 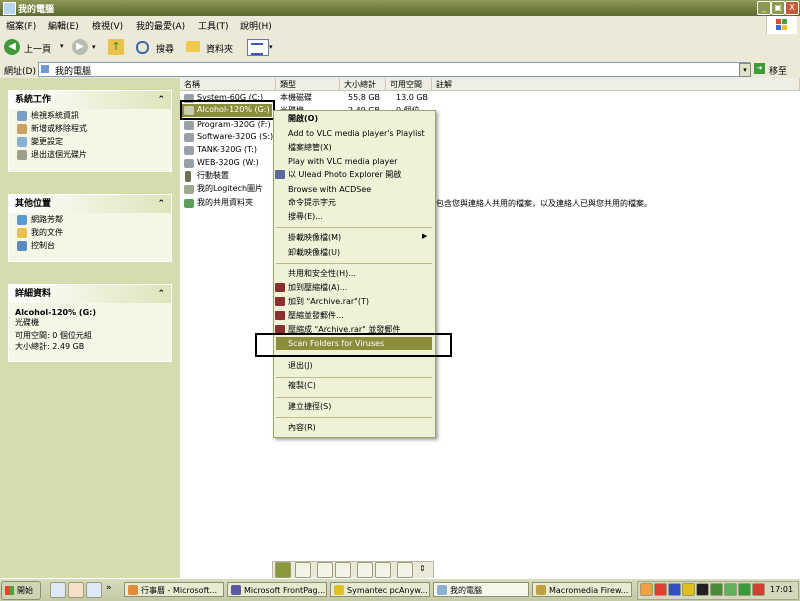 What do you see at coordinates (90, 100) in the screenshot?
I see `system-tasks-header: 系統工作 ⌃` at bounding box center [90, 100].